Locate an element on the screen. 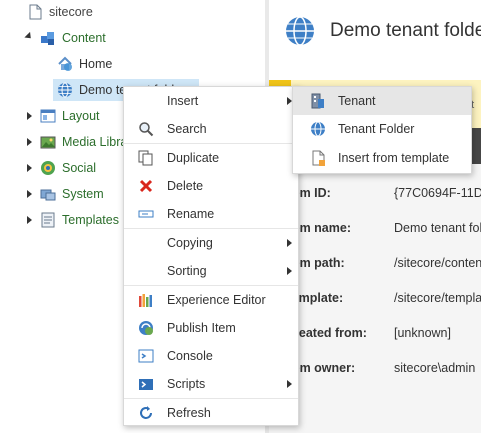 This screenshot has height=433, width=481. menu-item-label: Refresh is located at coordinates (189, 413).